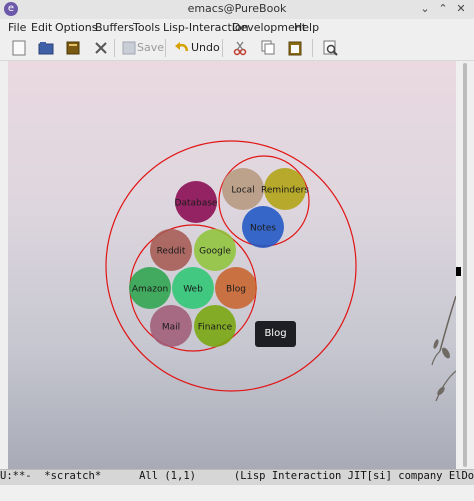  Describe the element at coordinates (285, 191) in the screenshot. I see `bubble-label-reminders: Reminders` at that location.